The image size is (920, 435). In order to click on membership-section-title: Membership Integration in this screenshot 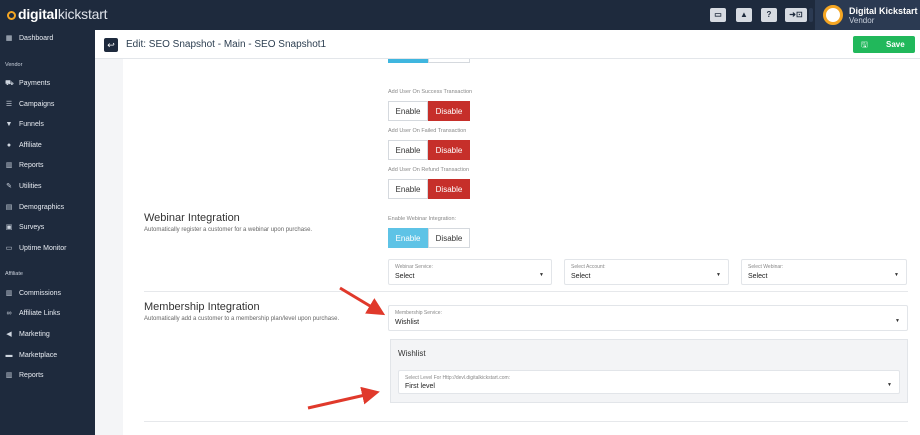, I will do `click(202, 307)`.